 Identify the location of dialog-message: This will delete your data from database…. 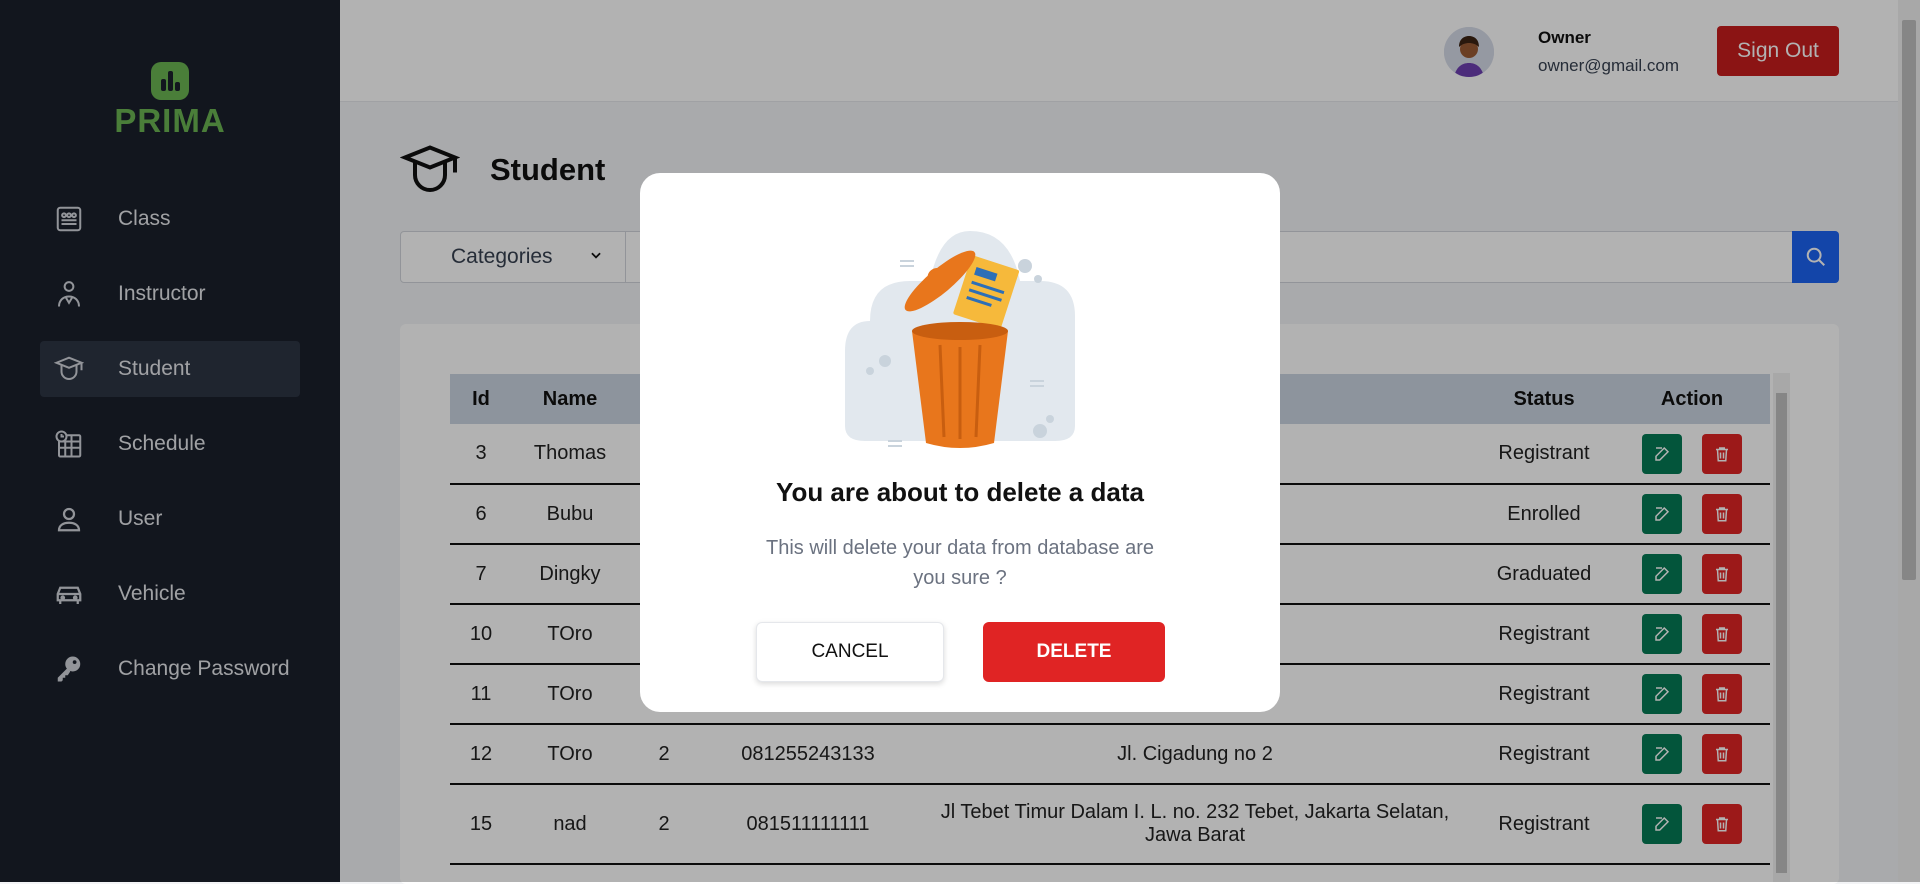
(960, 563).